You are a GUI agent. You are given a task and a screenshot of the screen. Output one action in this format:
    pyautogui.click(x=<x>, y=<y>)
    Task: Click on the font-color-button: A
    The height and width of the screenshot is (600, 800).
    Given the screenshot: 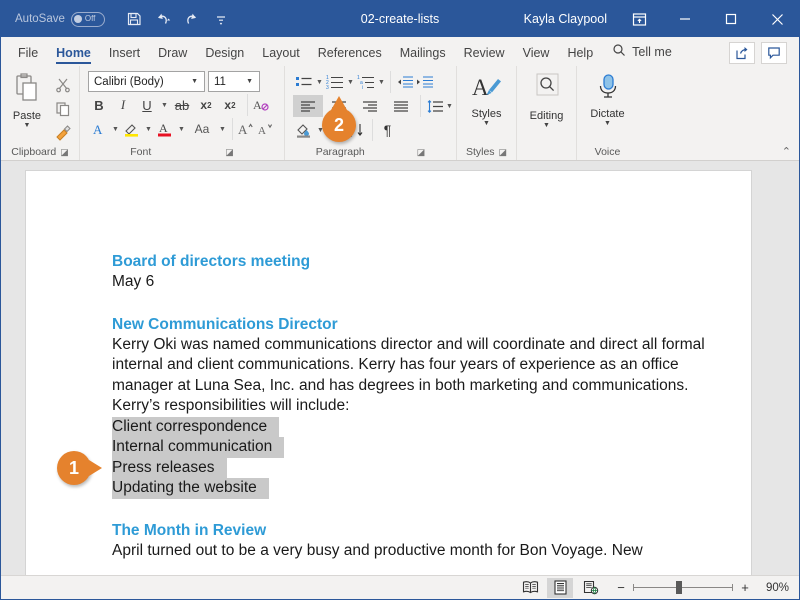 What is the action you would take?
    pyautogui.click(x=165, y=129)
    